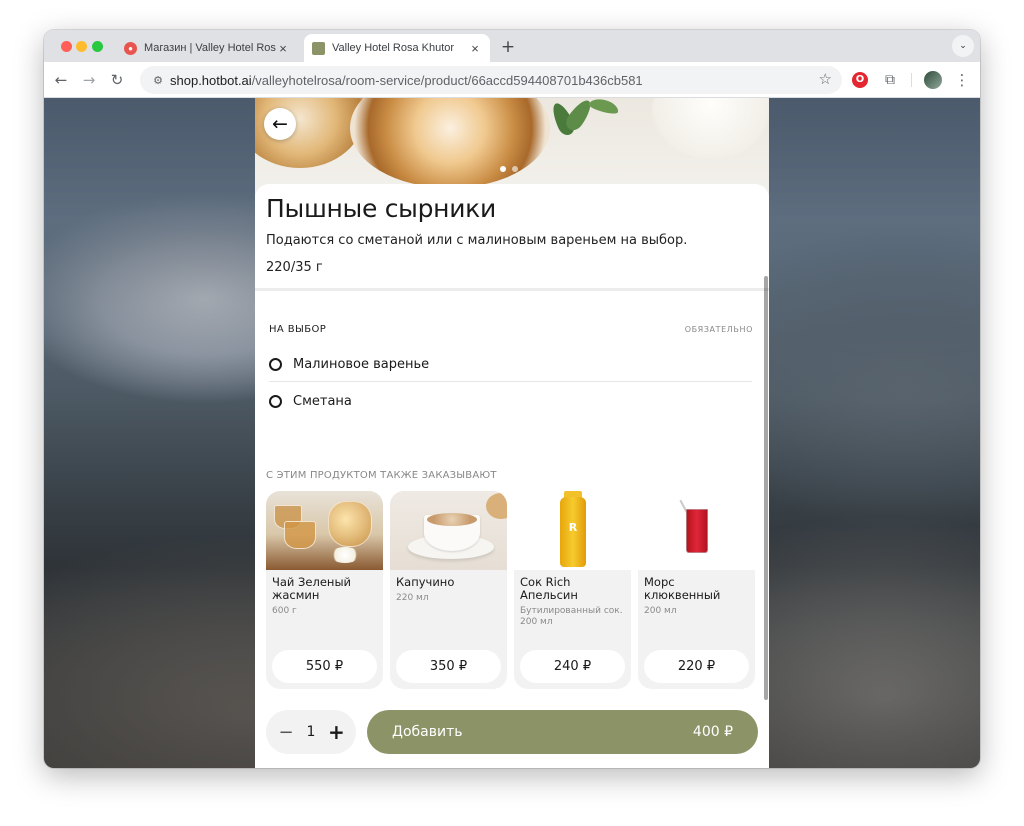 This screenshot has height=826, width=1024. Describe the element at coordinates (336, 732) in the screenshot. I see `increase-quantity-button: +` at that location.